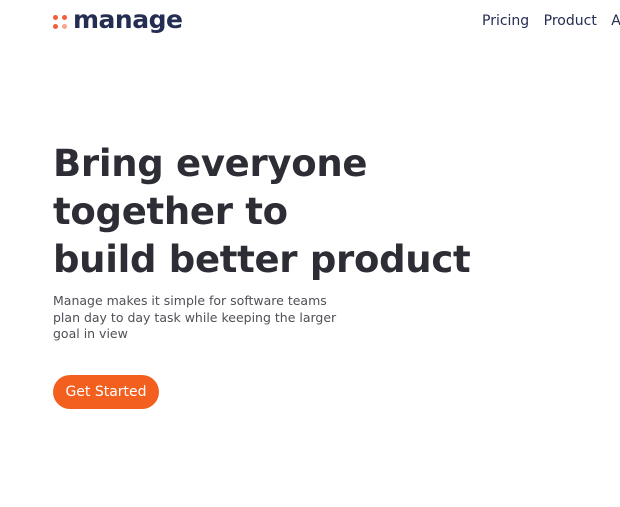 This screenshot has height=507, width=620. I want to click on headline-line-1: Bring everyone, so click(210, 163).